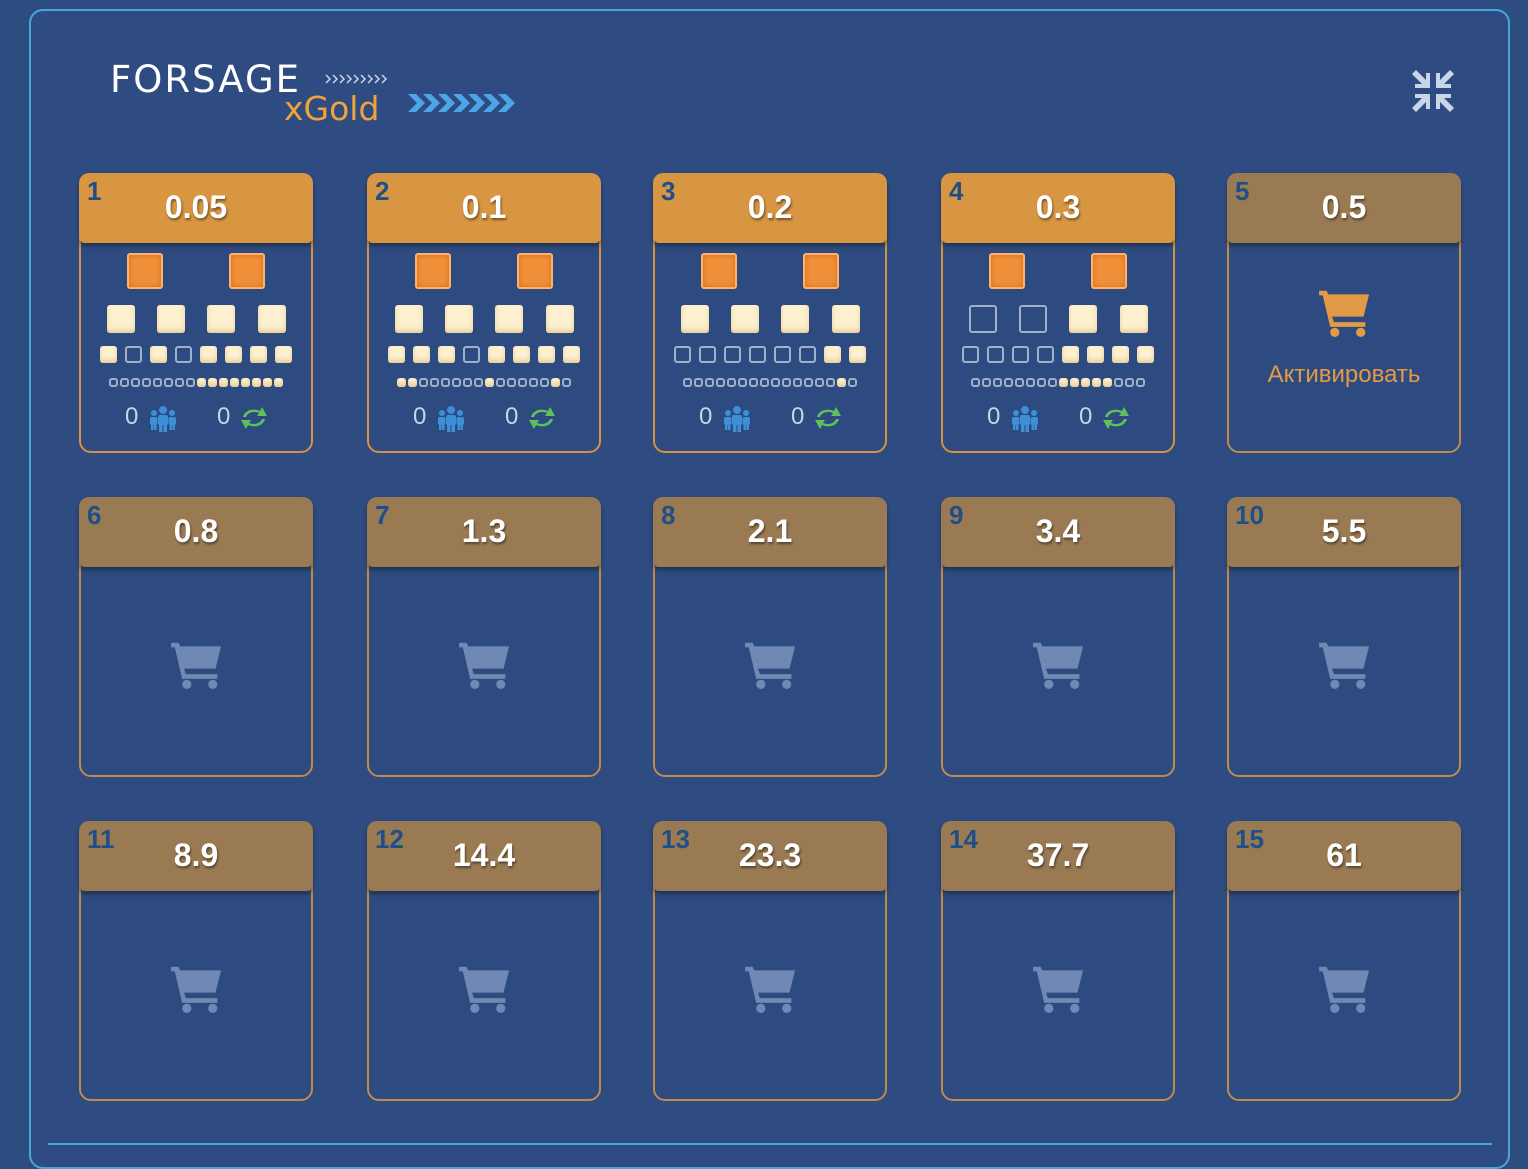 The width and height of the screenshot is (1528, 1169). What do you see at coordinates (1433, 91) in the screenshot?
I see `collapse-button` at bounding box center [1433, 91].